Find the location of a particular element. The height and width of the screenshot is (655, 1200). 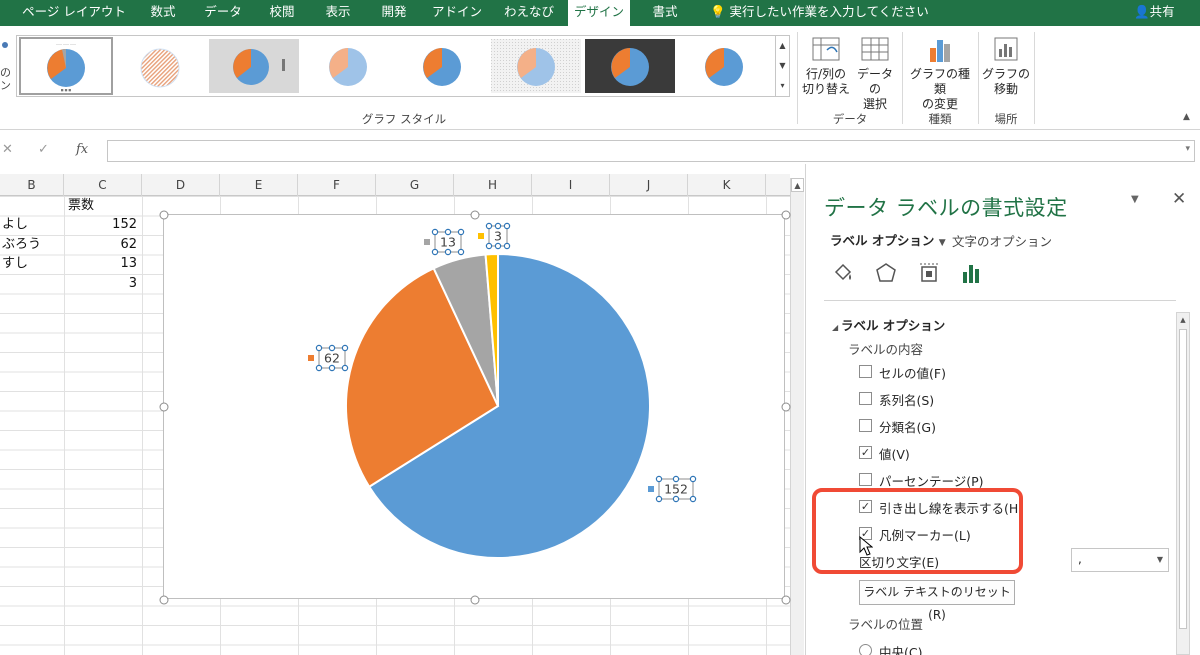

tab-9: デザイン is located at coordinates (599, 13).